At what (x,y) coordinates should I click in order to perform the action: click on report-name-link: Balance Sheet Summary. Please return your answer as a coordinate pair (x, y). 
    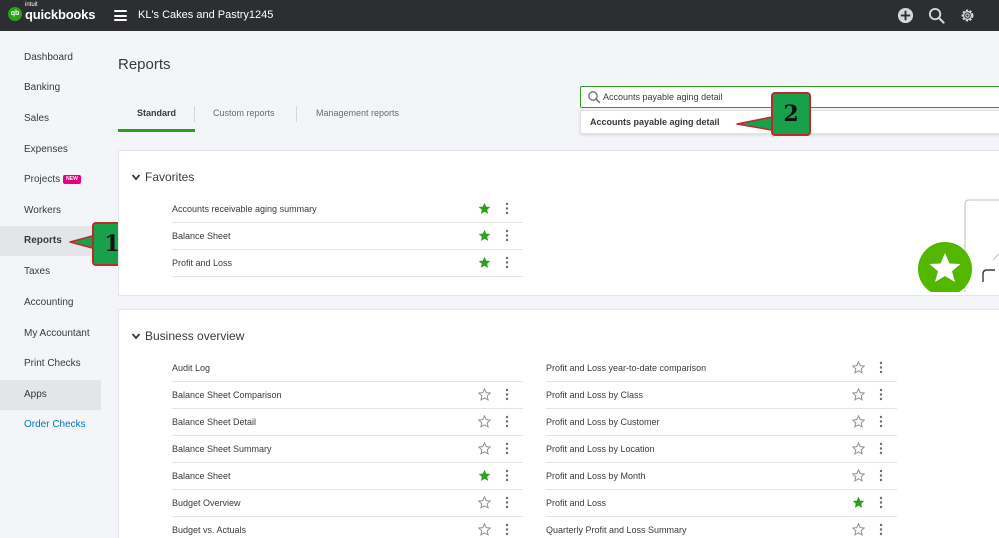
    Looking at the image, I should click on (222, 449).